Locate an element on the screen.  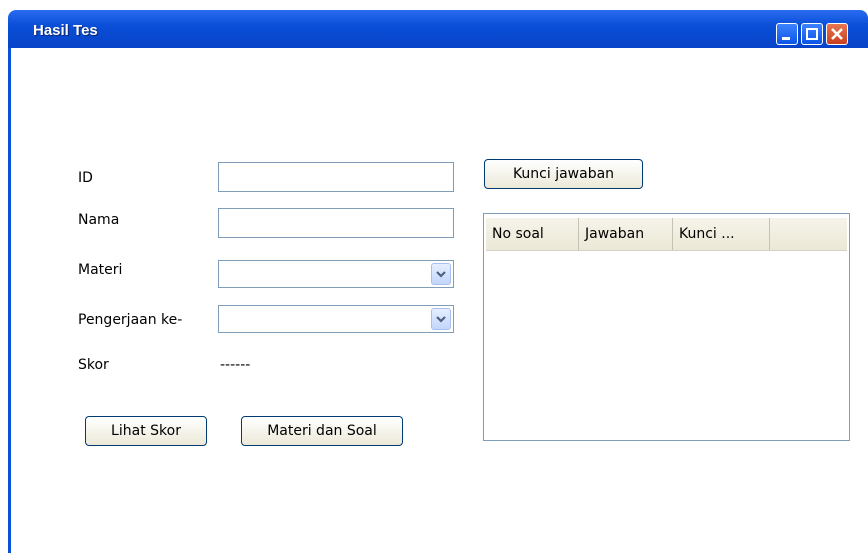
materi-select is located at coordinates (336, 274).